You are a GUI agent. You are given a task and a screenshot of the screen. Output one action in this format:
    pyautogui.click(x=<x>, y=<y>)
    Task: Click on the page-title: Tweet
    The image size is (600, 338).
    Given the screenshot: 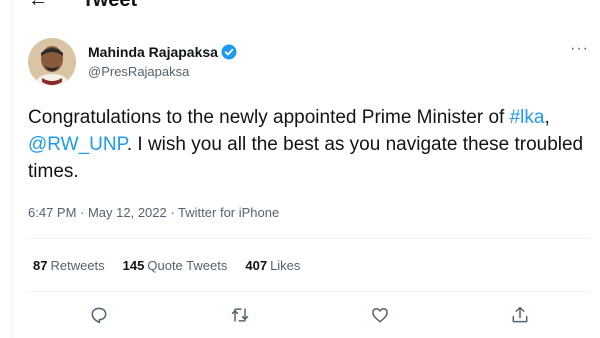 What is the action you would take?
    pyautogui.click(x=110, y=5)
    